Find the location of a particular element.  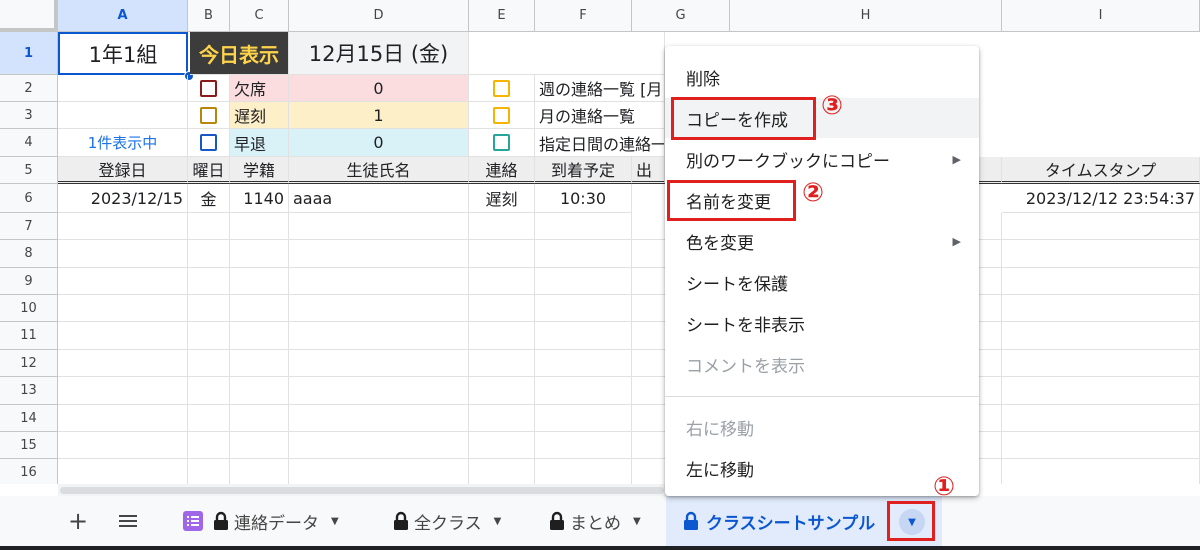

record-student-no: 1140 is located at coordinates (259, 198).